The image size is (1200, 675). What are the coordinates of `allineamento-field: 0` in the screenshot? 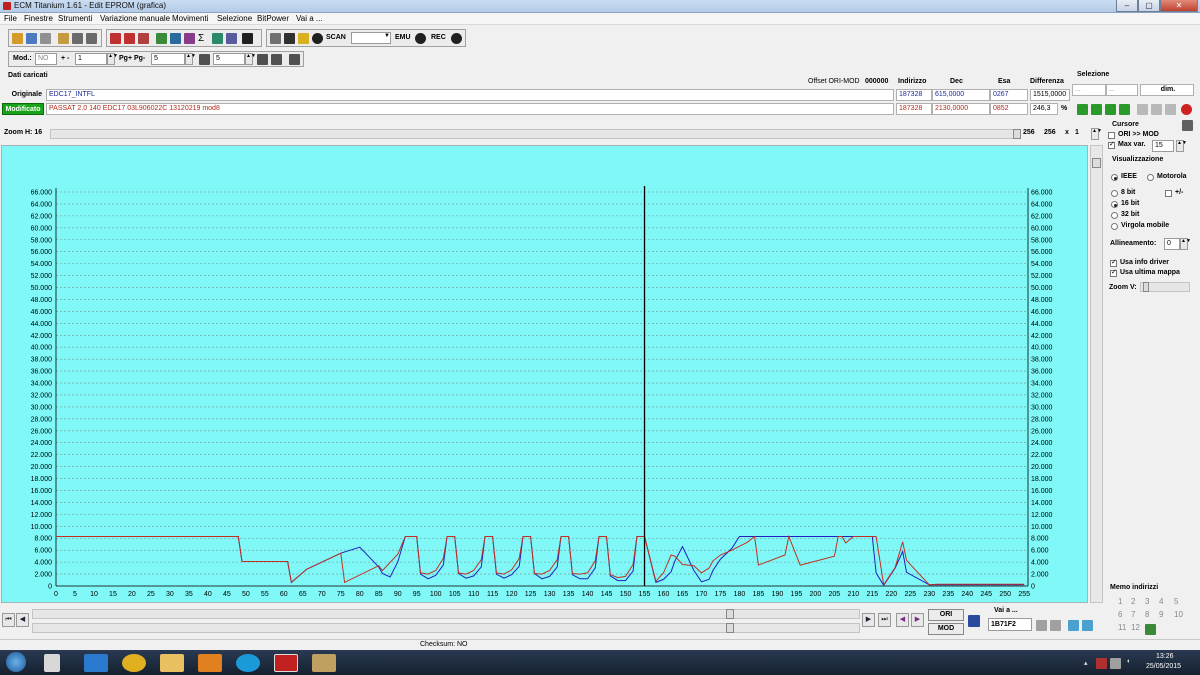 It's located at (1172, 244).